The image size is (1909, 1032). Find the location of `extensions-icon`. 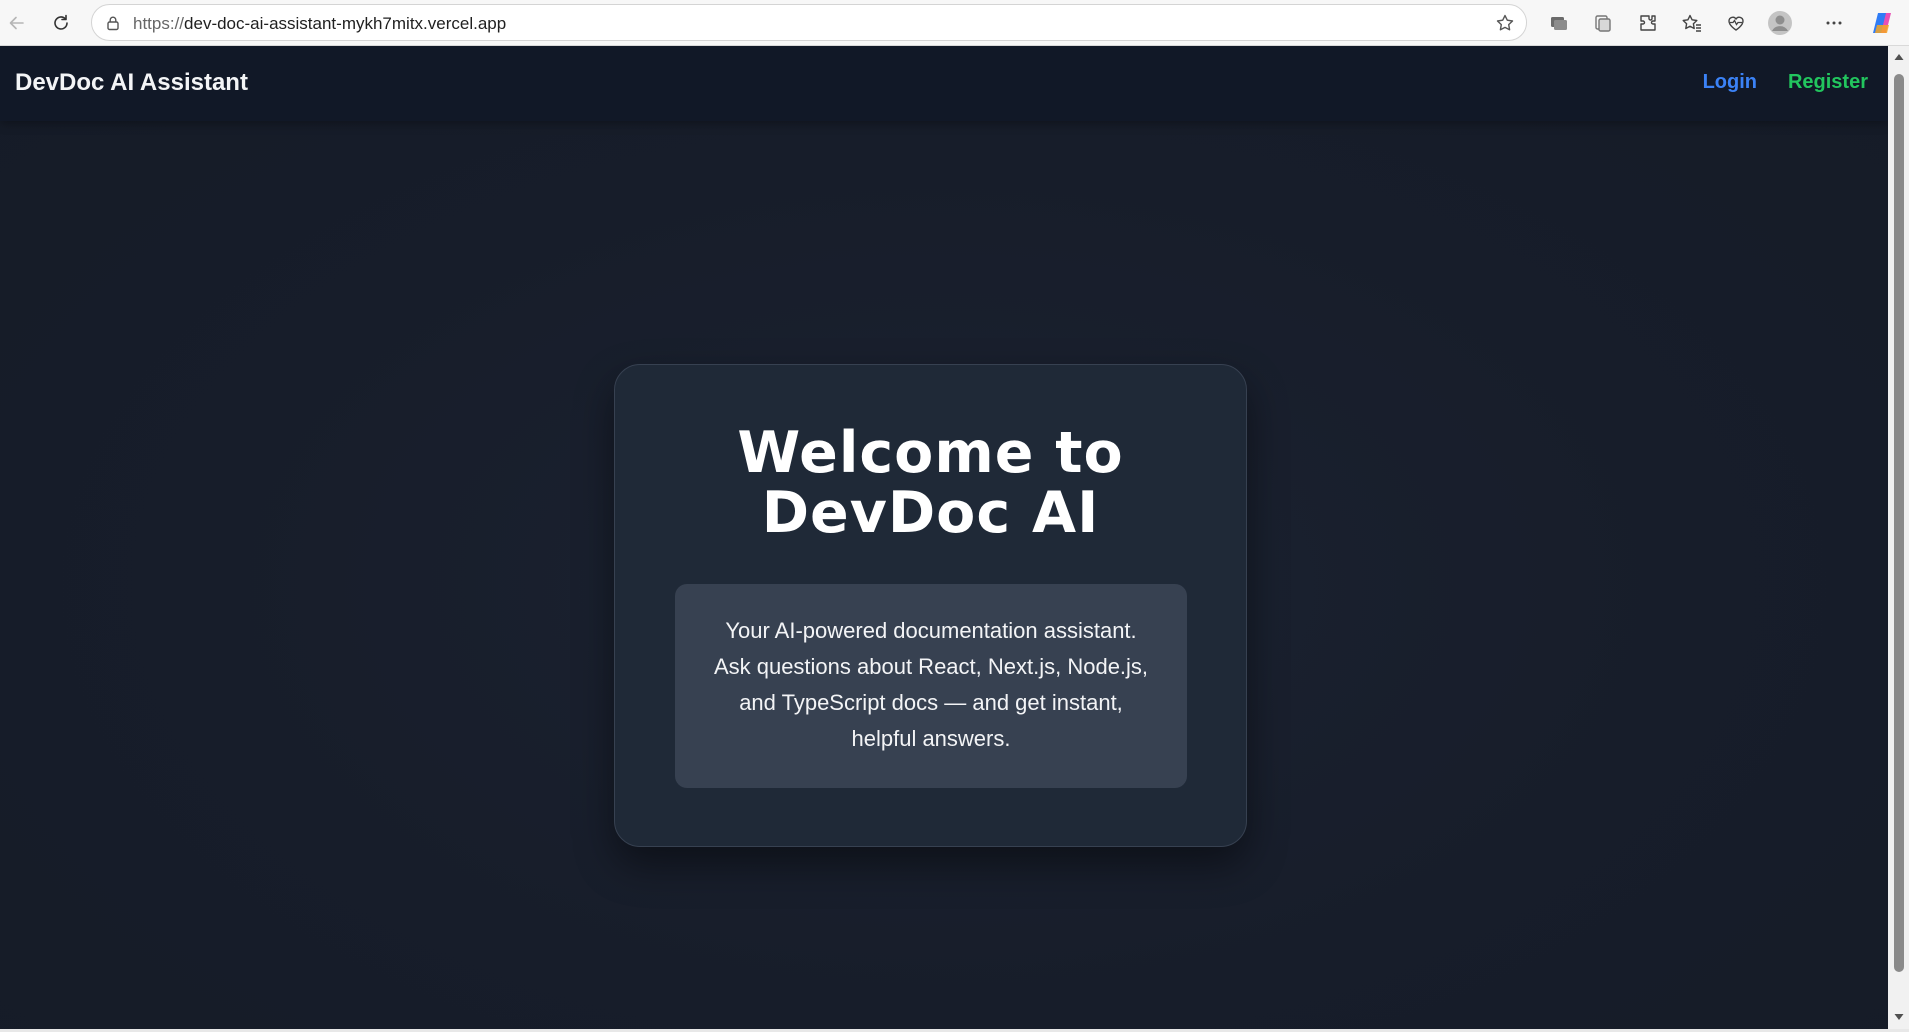

extensions-icon is located at coordinates (1648, 23).